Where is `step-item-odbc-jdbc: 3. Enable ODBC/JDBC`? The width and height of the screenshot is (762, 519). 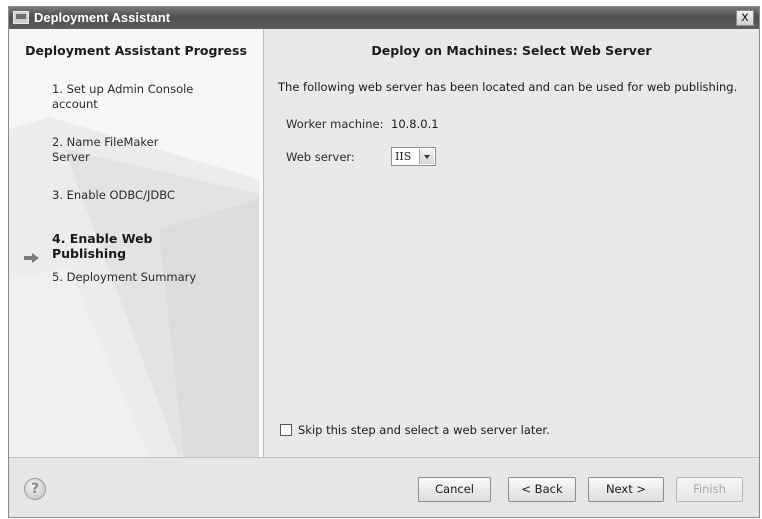 step-item-odbc-jdbc: 3. Enable ODBC/JDBC is located at coordinates (137, 195).